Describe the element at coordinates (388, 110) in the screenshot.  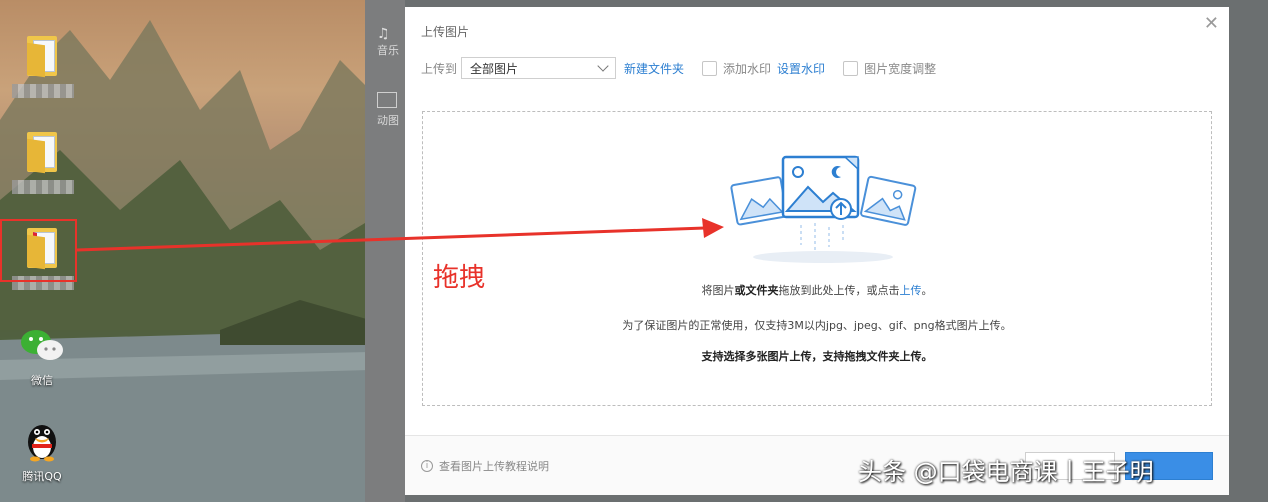
I see `strip-item-gif: 动图` at that location.